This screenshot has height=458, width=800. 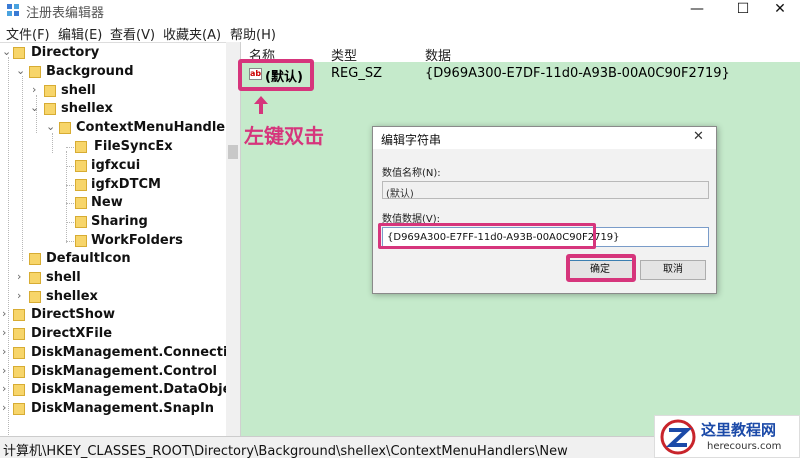 What do you see at coordinates (400, 10) in the screenshot?
I see `title-bar: 注册表编辑器 — ☐ ✕` at bounding box center [400, 10].